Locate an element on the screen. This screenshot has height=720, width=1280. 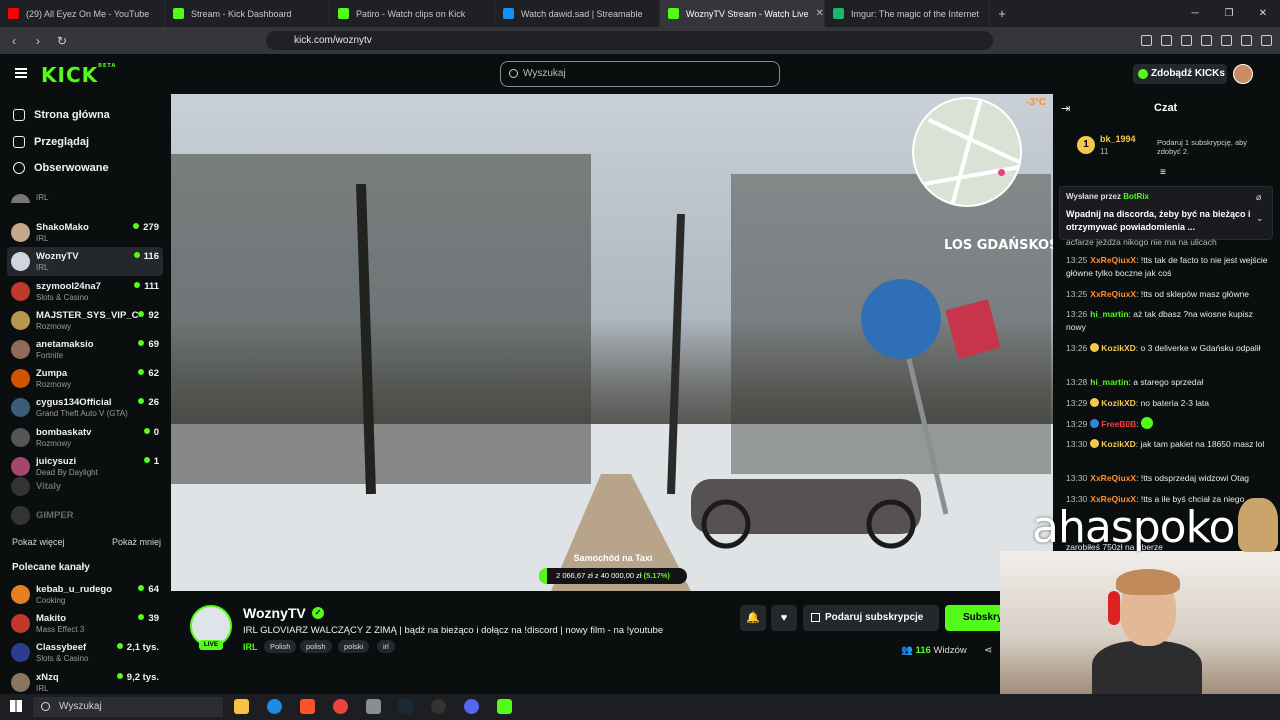
music-icon is located at coordinates (1186, 40).